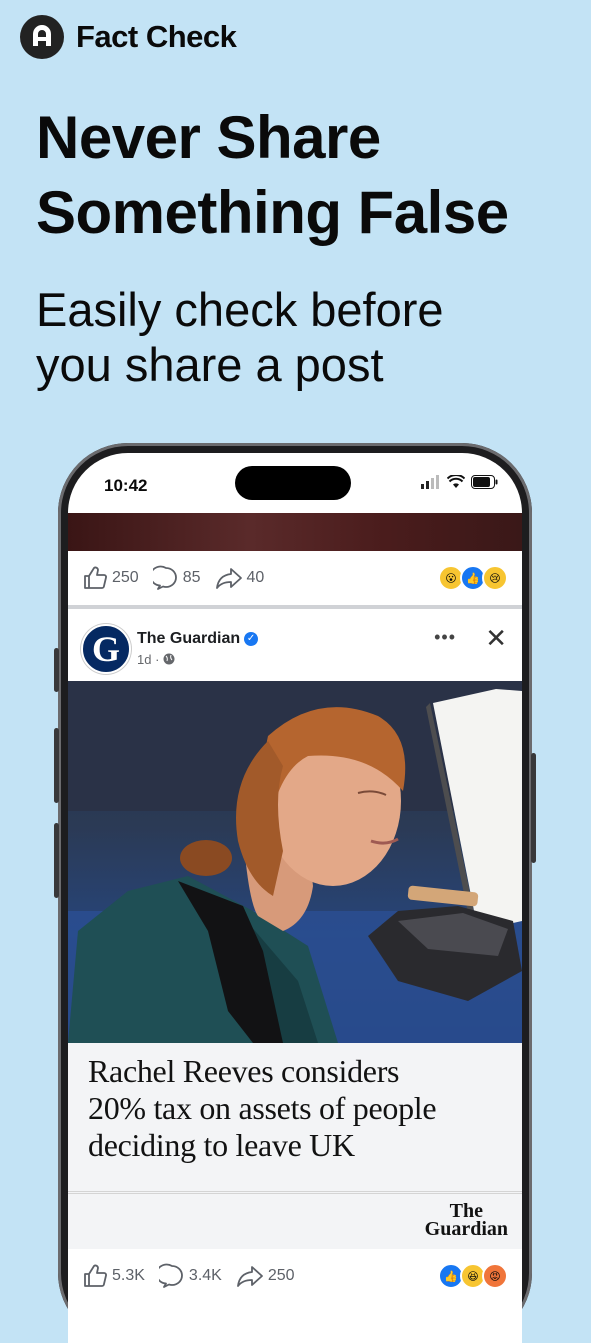  Describe the element at coordinates (295, 645) in the screenshot. I see `post-header: G The Guardian ✓ 1d · ••• ✕` at that location.